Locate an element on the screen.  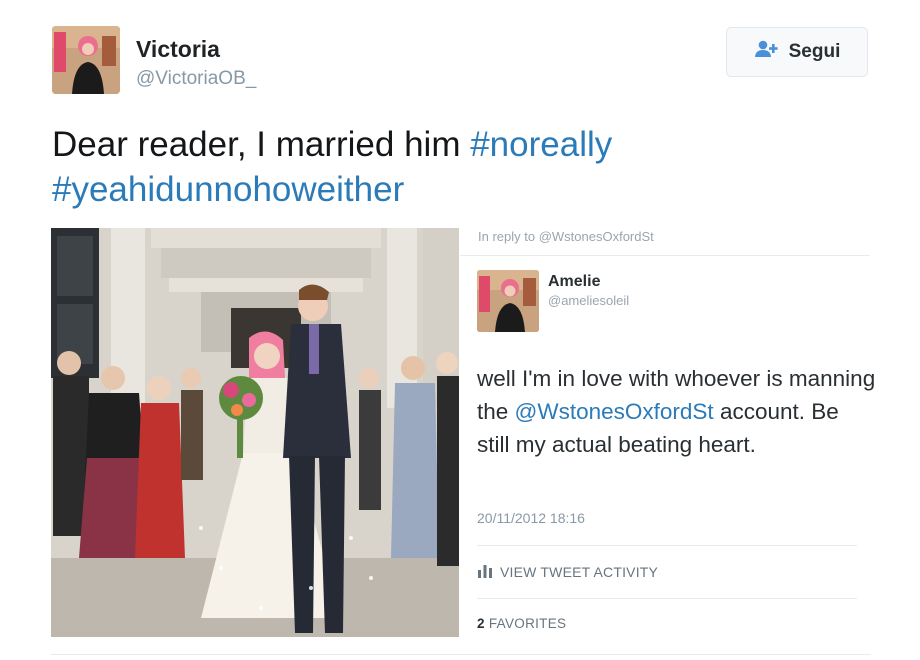
hashtag-link: #yeahidunnohoweither is located at coordinates (228, 189).